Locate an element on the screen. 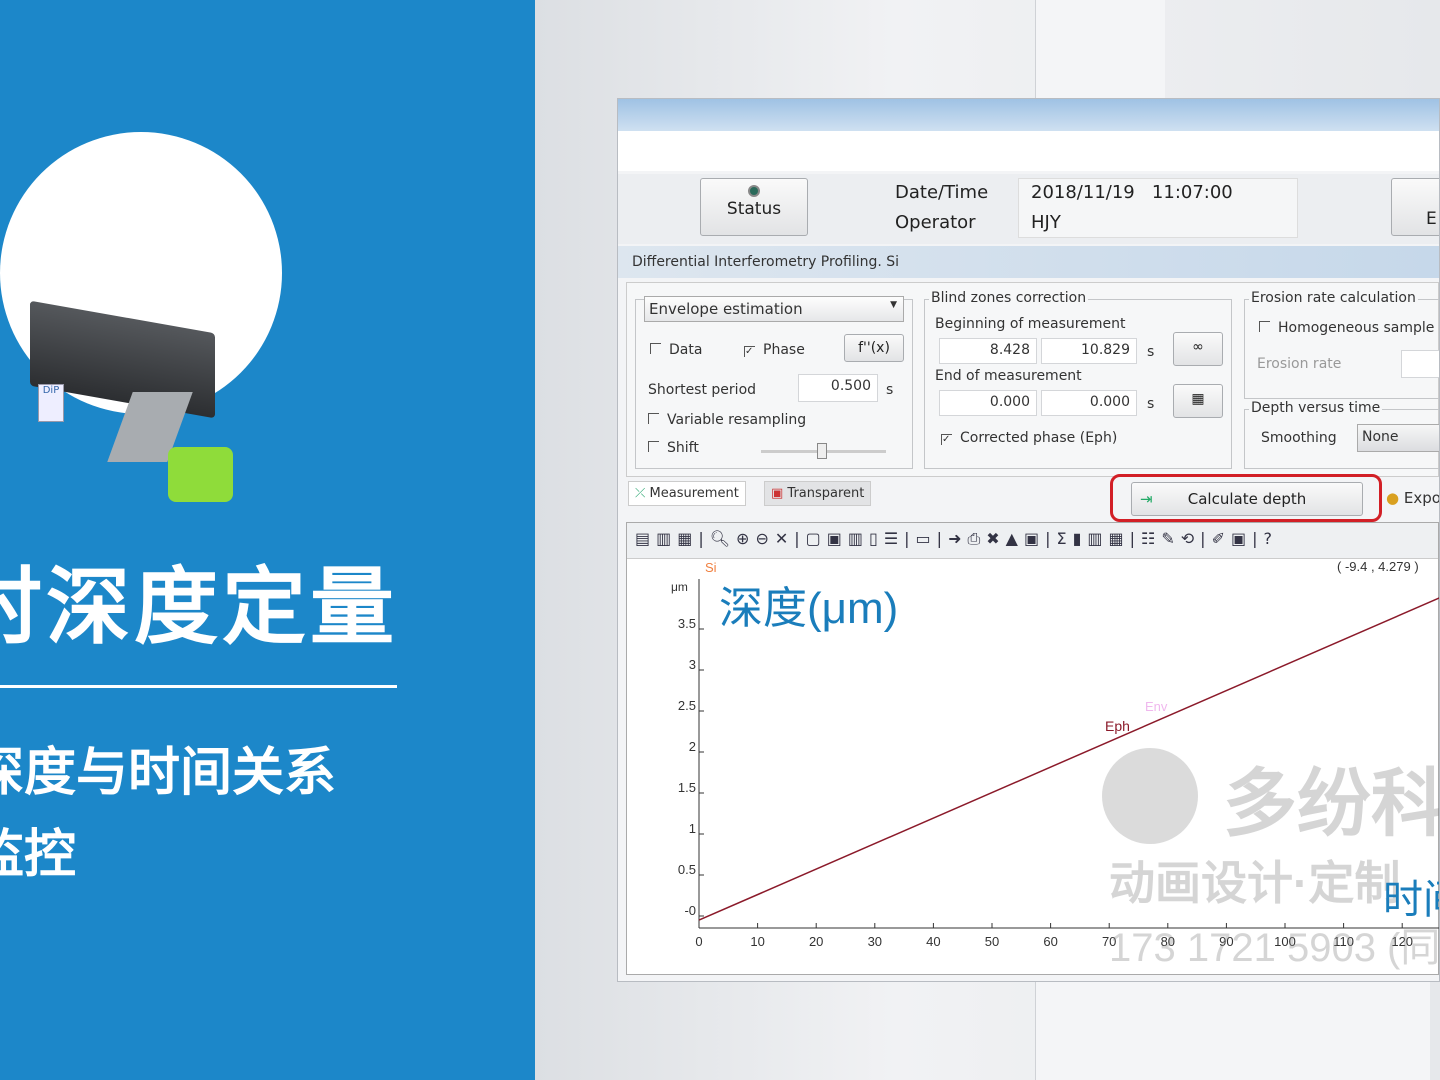 The height and width of the screenshot is (1080, 1440). end-label: End of measurement is located at coordinates (1008, 376).